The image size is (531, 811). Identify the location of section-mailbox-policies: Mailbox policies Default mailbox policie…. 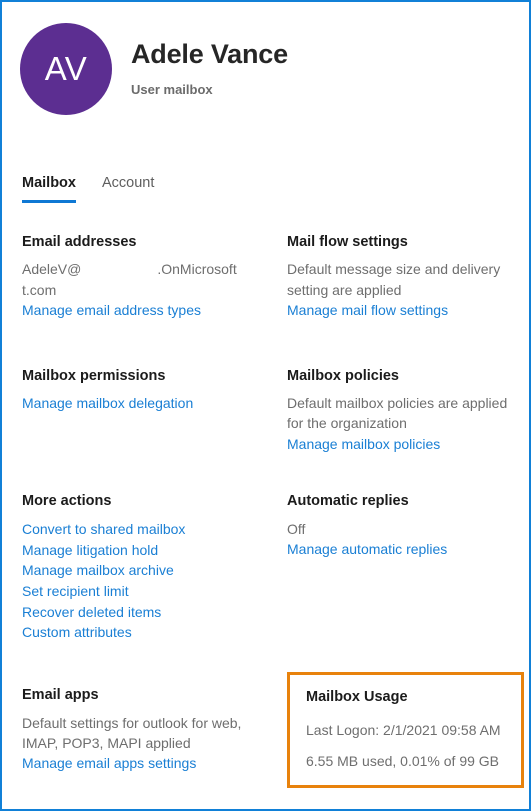
(390, 388).